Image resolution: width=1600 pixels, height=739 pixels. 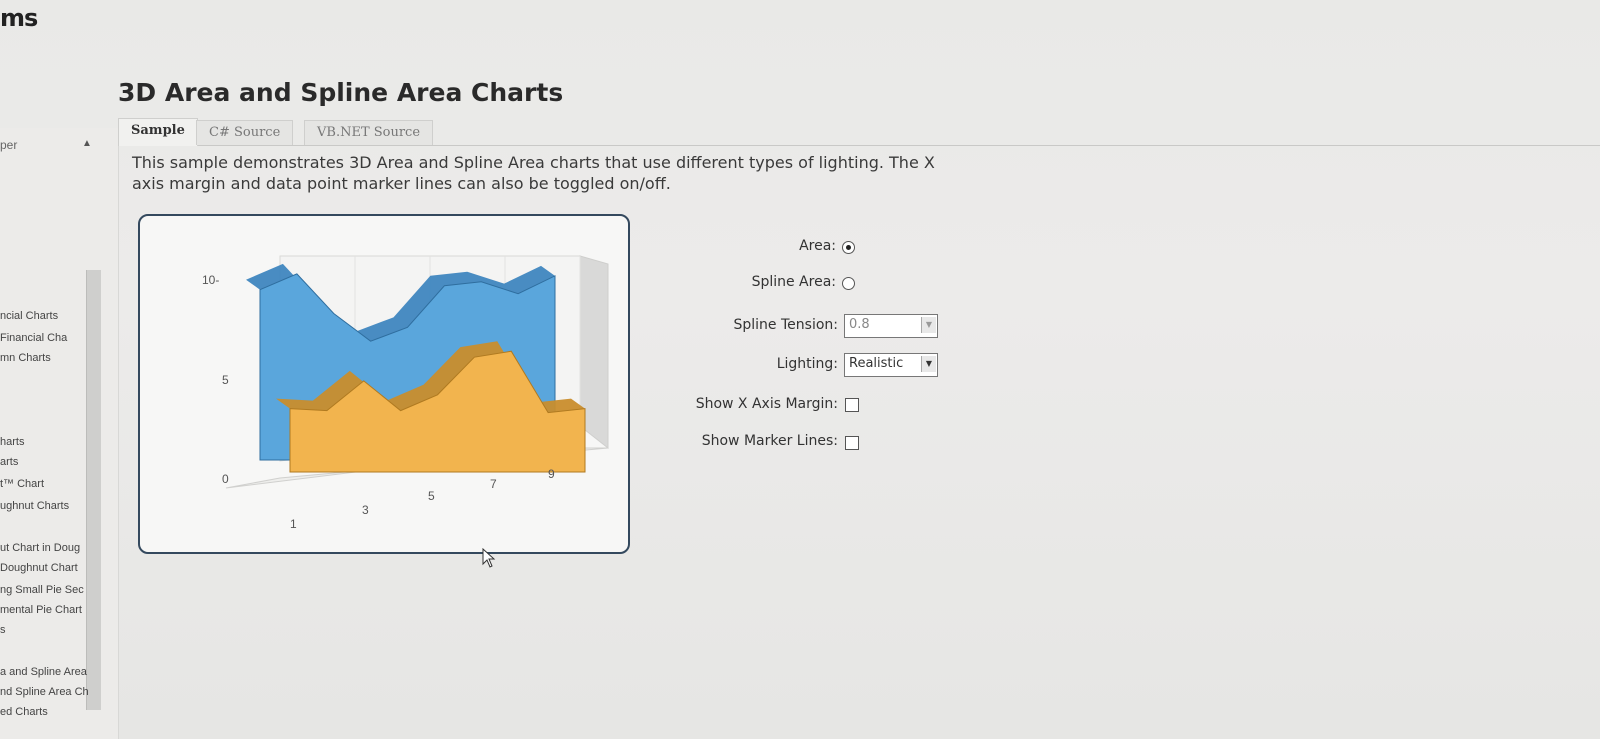 I want to click on spline-area-label: Spline Area:, so click(x=793, y=282).